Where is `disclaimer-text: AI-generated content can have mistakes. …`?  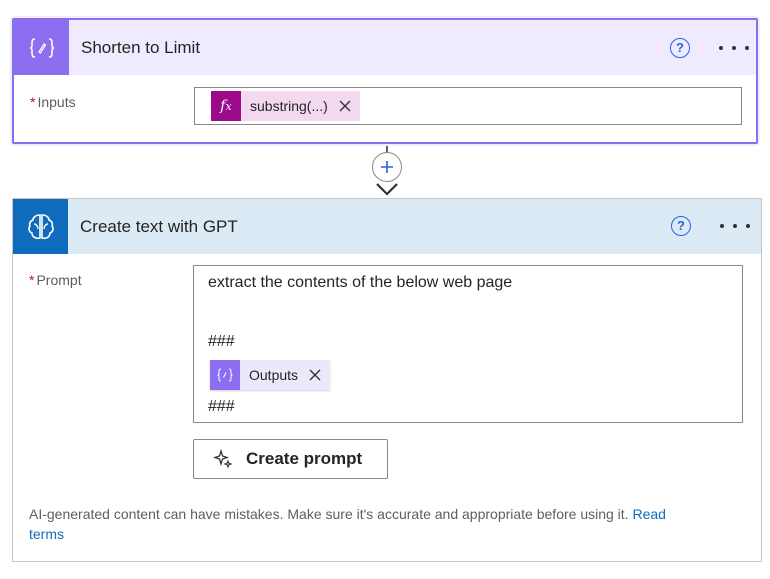
disclaimer-text: AI-generated content can have mistakes. … is located at coordinates (331, 514).